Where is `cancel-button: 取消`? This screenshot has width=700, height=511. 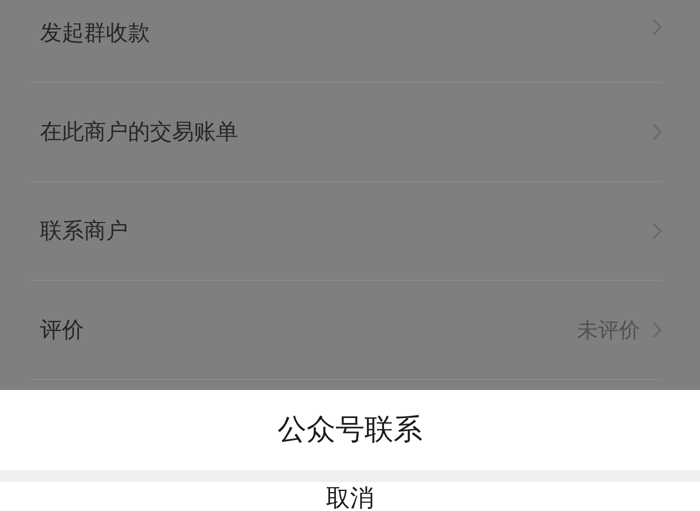 cancel-button: 取消 is located at coordinates (350, 496).